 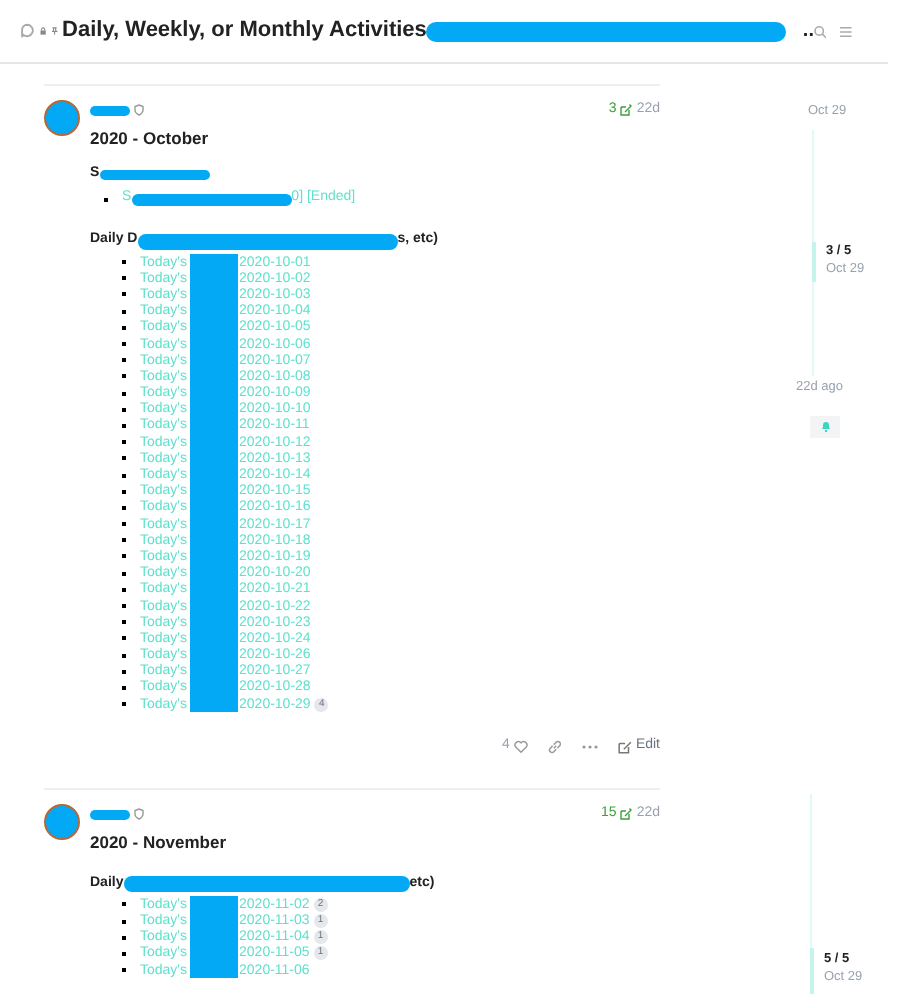 I want to click on topic-title: Daily, Weekly, or Monthly Activities, so click(x=244, y=31).